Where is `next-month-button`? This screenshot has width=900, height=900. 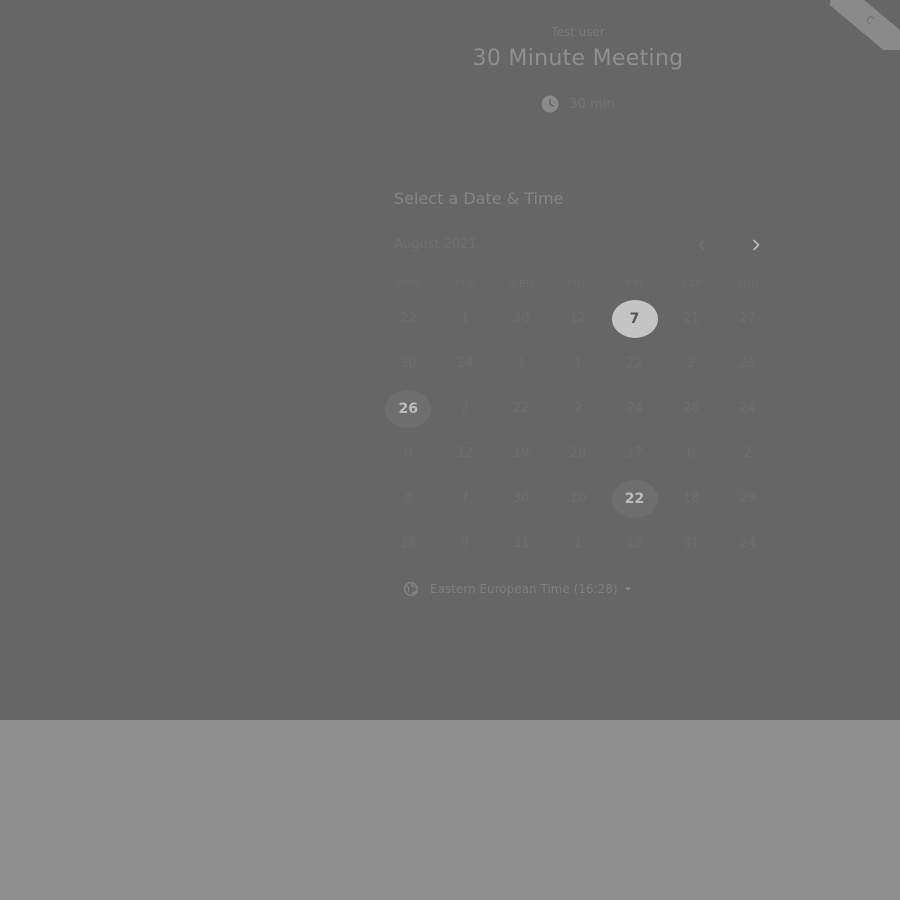 next-month-button is located at coordinates (756, 245).